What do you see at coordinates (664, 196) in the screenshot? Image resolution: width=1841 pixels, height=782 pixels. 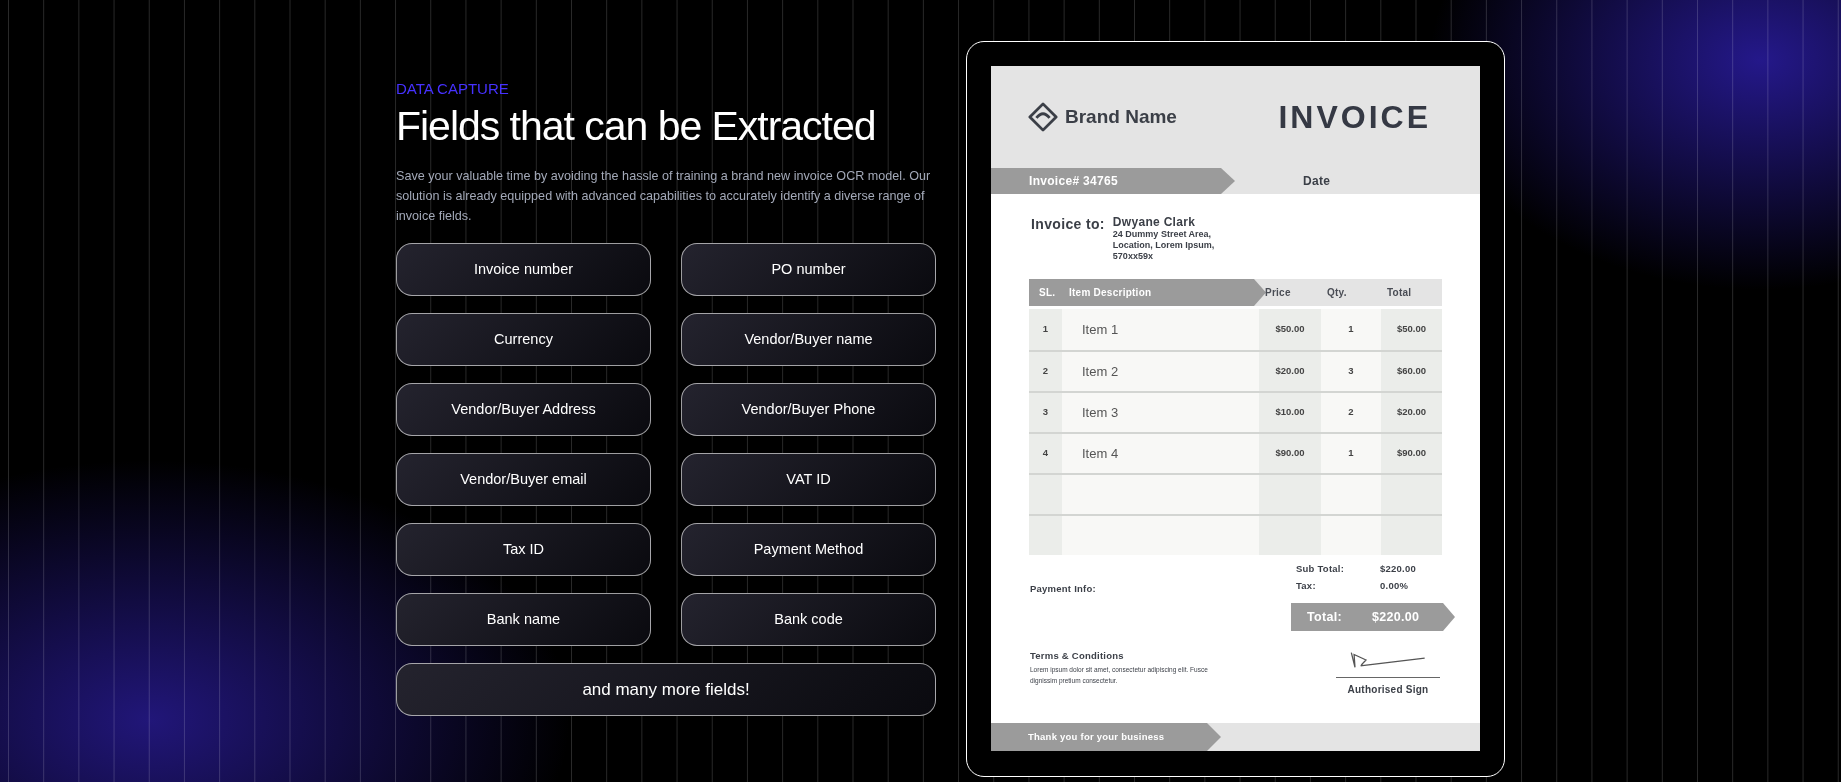 I see `description-text: Save your valuable time by avoiding the hassle of training a brand new invoice OCR model. Our solution is already equipped with advanced capabilities to accurately identify a diverse range of invoice fields.` at bounding box center [664, 196].